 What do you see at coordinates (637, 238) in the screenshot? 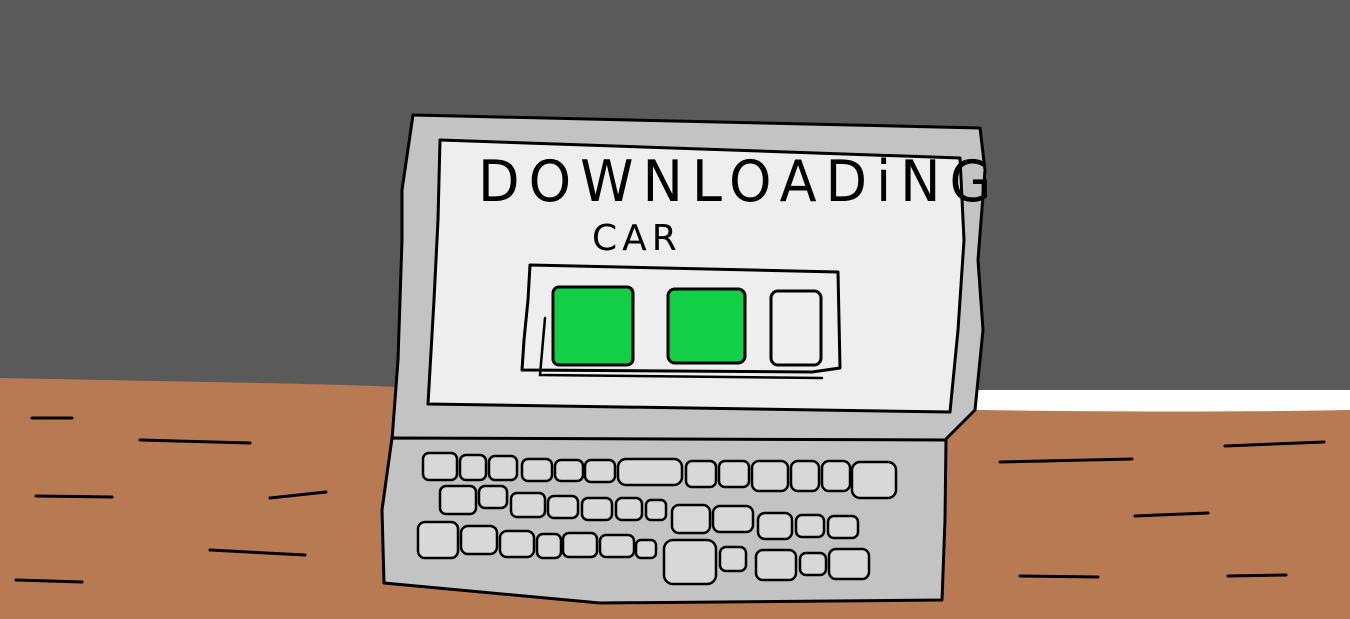
I see `screen-subtitle: CAR` at bounding box center [637, 238].